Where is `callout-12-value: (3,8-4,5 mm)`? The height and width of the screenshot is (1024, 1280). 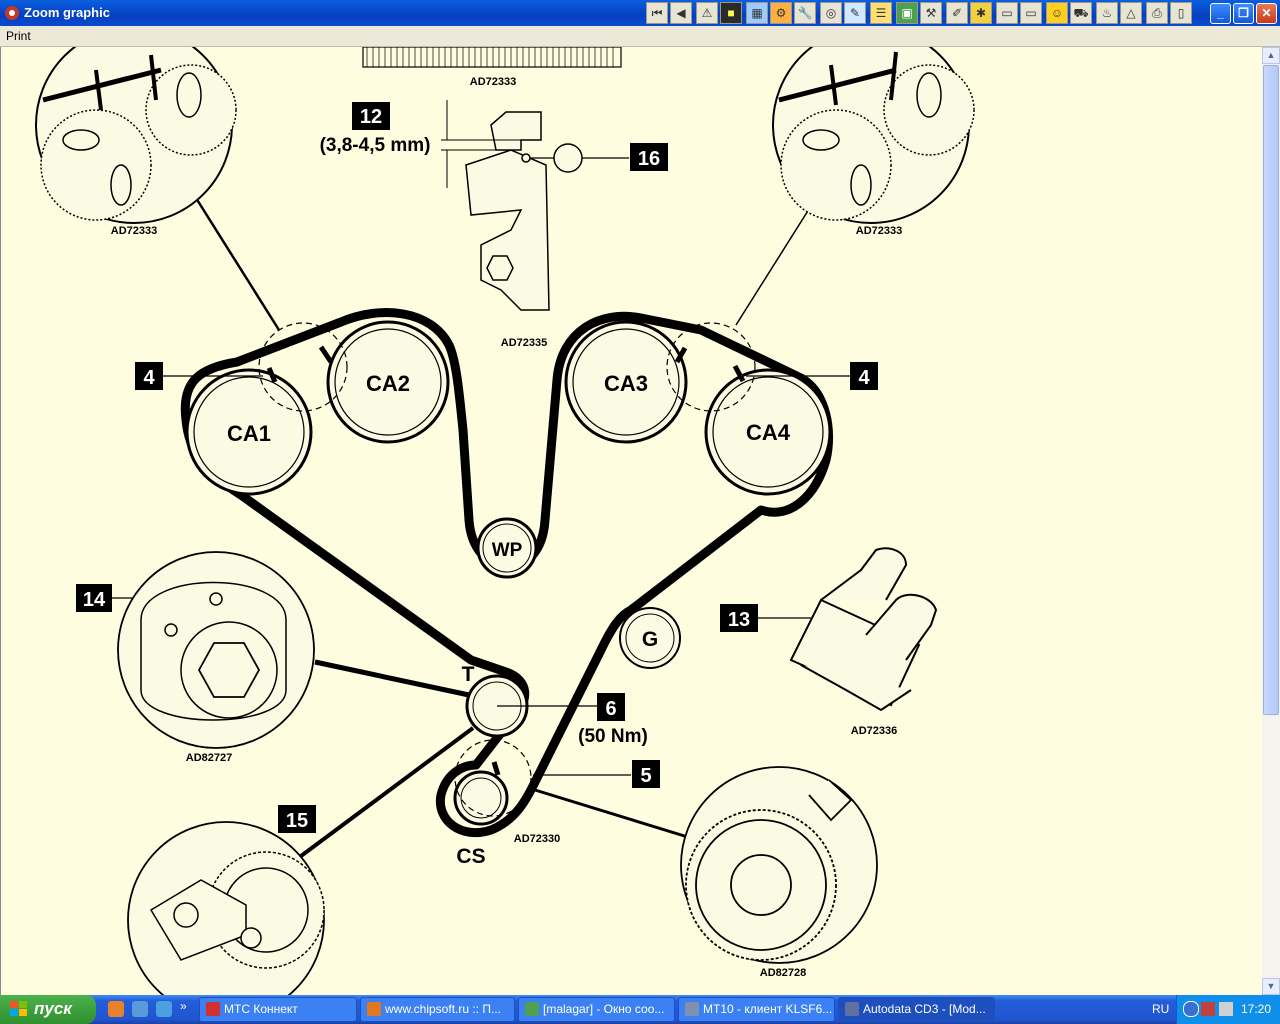
callout-12-value: (3,8-4,5 mm) is located at coordinates (375, 145).